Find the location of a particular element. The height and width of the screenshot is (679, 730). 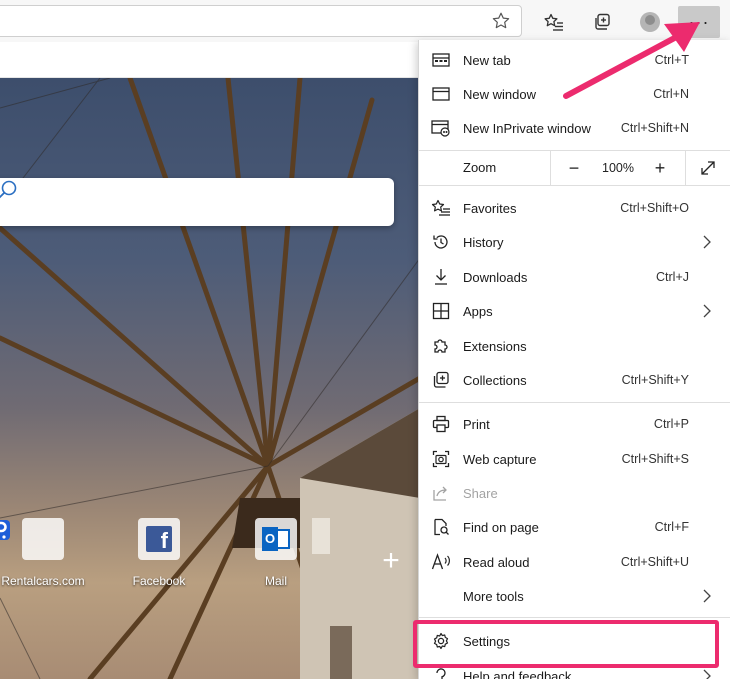

menu-label: Apps is located at coordinates (478, 311).